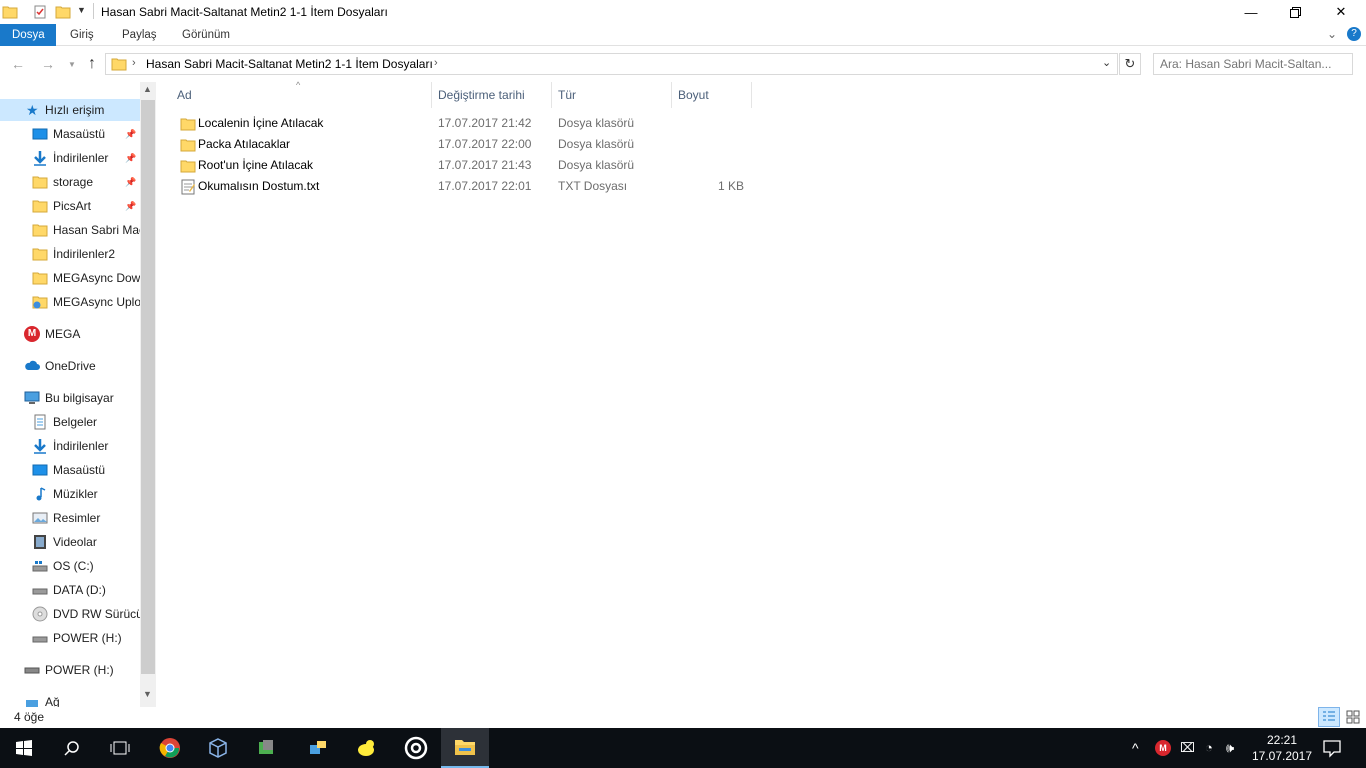 This screenshot has height=768, width=1366. Describe the element at coordinates (301, 95) in the screenshot. I see `column-header-name: Ad` at that location.